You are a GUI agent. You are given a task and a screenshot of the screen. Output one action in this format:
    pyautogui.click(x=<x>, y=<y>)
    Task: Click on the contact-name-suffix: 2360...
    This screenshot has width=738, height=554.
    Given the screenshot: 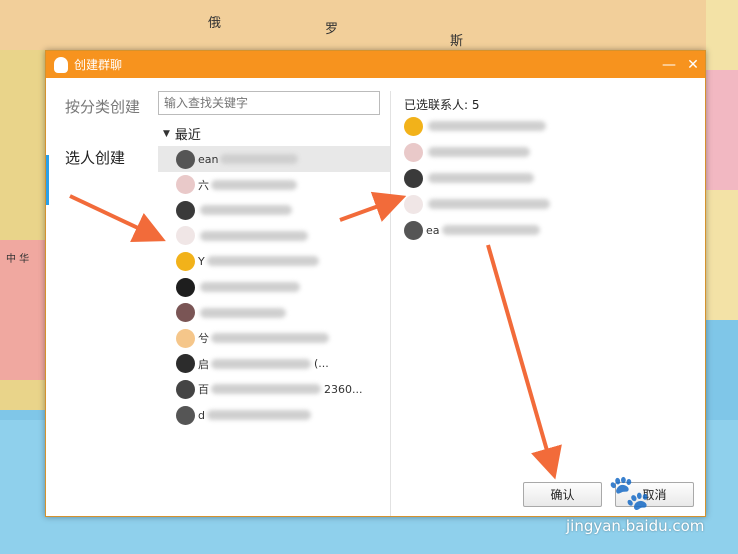 What is the action you would take?
    pyautogui.click(x=343, y=389)
    